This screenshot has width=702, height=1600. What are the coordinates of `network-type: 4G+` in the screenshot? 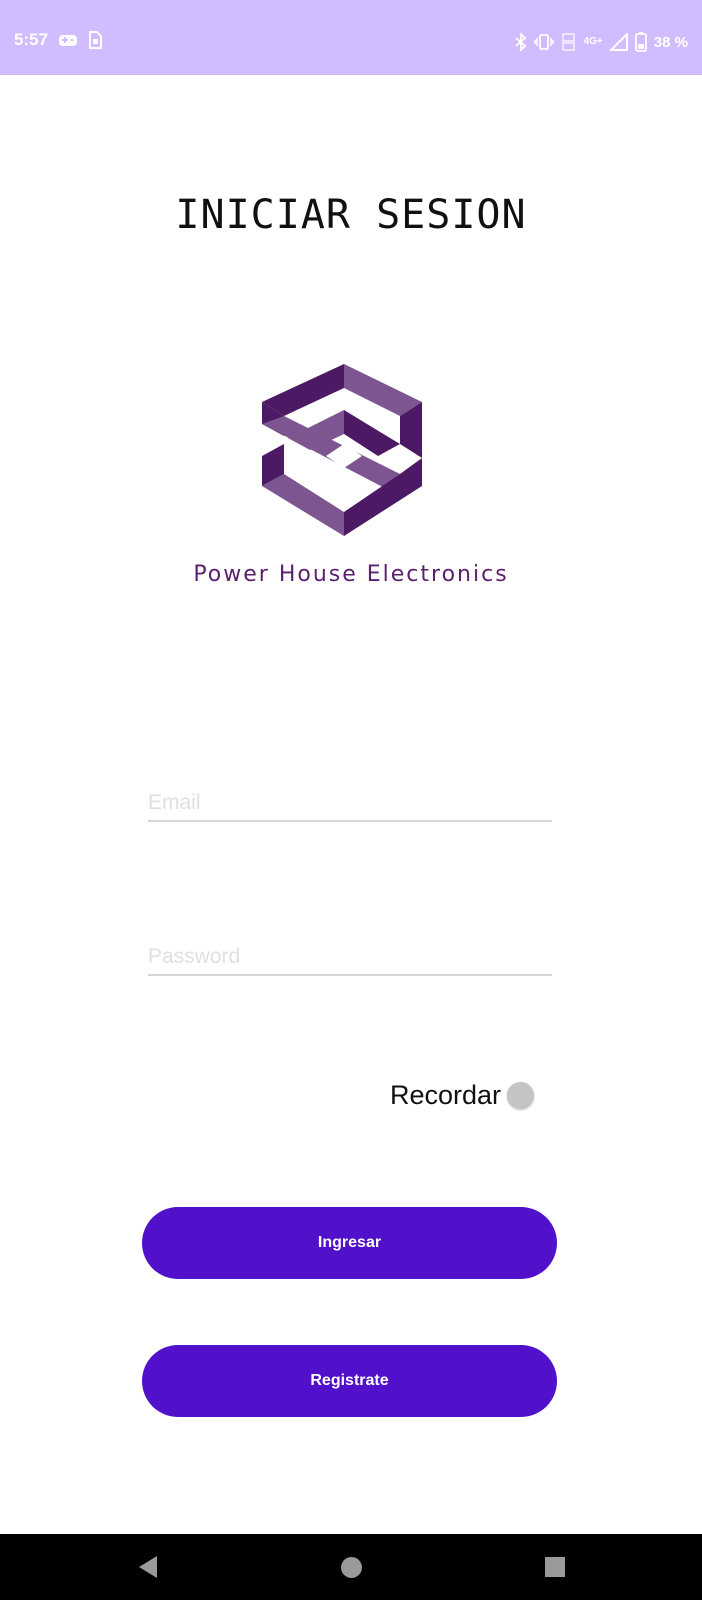 It's located at (593, 41).